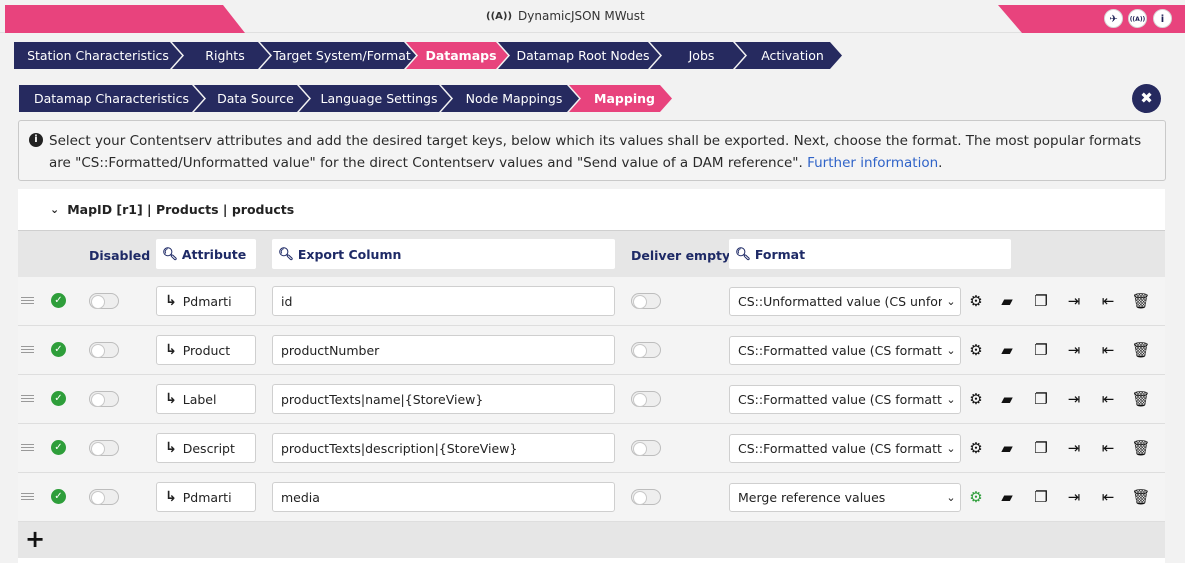  What do you see at coordinates (872, 163) in the screenshot?
I see `further-information-link: Further information` at bounding box center [872, 163].